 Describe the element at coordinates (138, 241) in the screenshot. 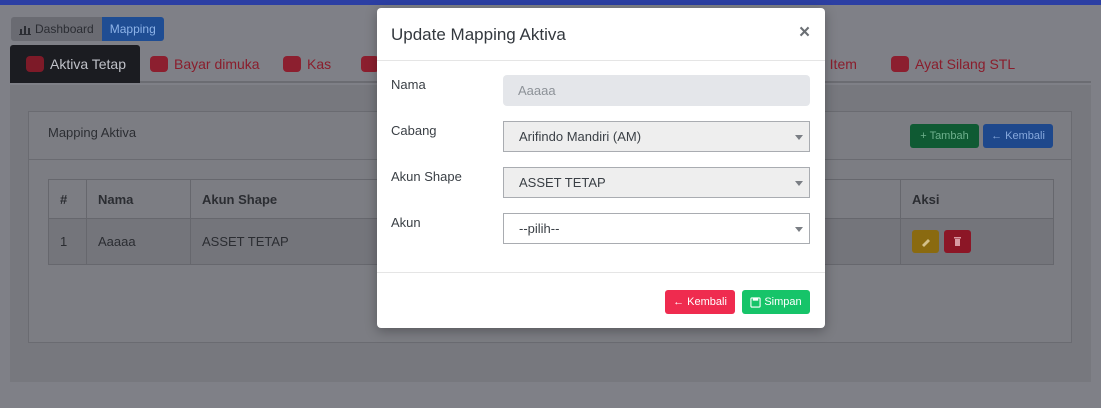

I see `cell-nama: Aaaaa` at that location.